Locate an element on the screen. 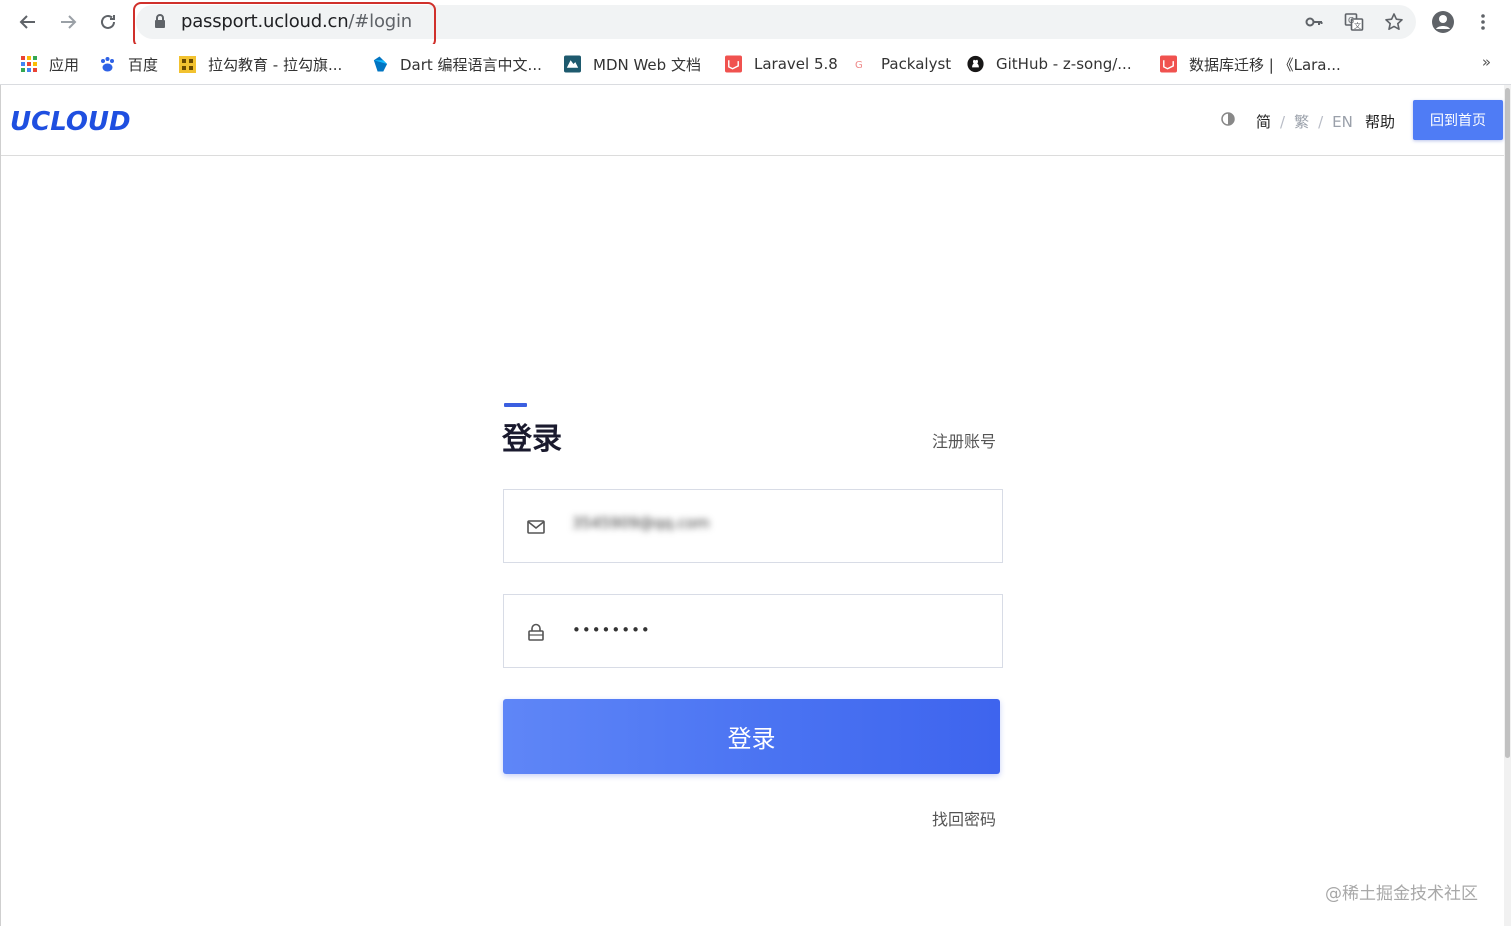  bookmark-label: MDN Web 文档 is located at coordinates (647, 64).